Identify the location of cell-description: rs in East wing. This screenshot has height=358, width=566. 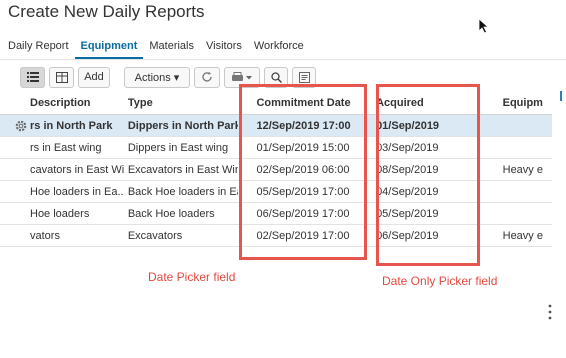
(66, 147).